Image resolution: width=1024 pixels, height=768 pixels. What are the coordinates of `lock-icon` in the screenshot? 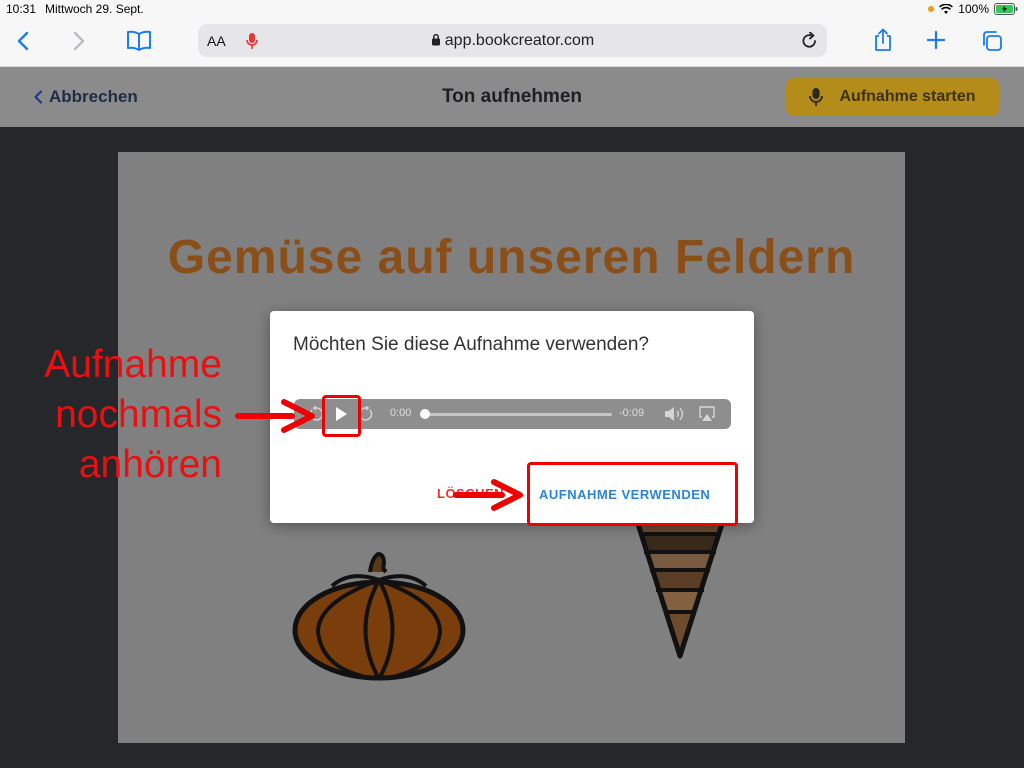 It's located at (435, 39).